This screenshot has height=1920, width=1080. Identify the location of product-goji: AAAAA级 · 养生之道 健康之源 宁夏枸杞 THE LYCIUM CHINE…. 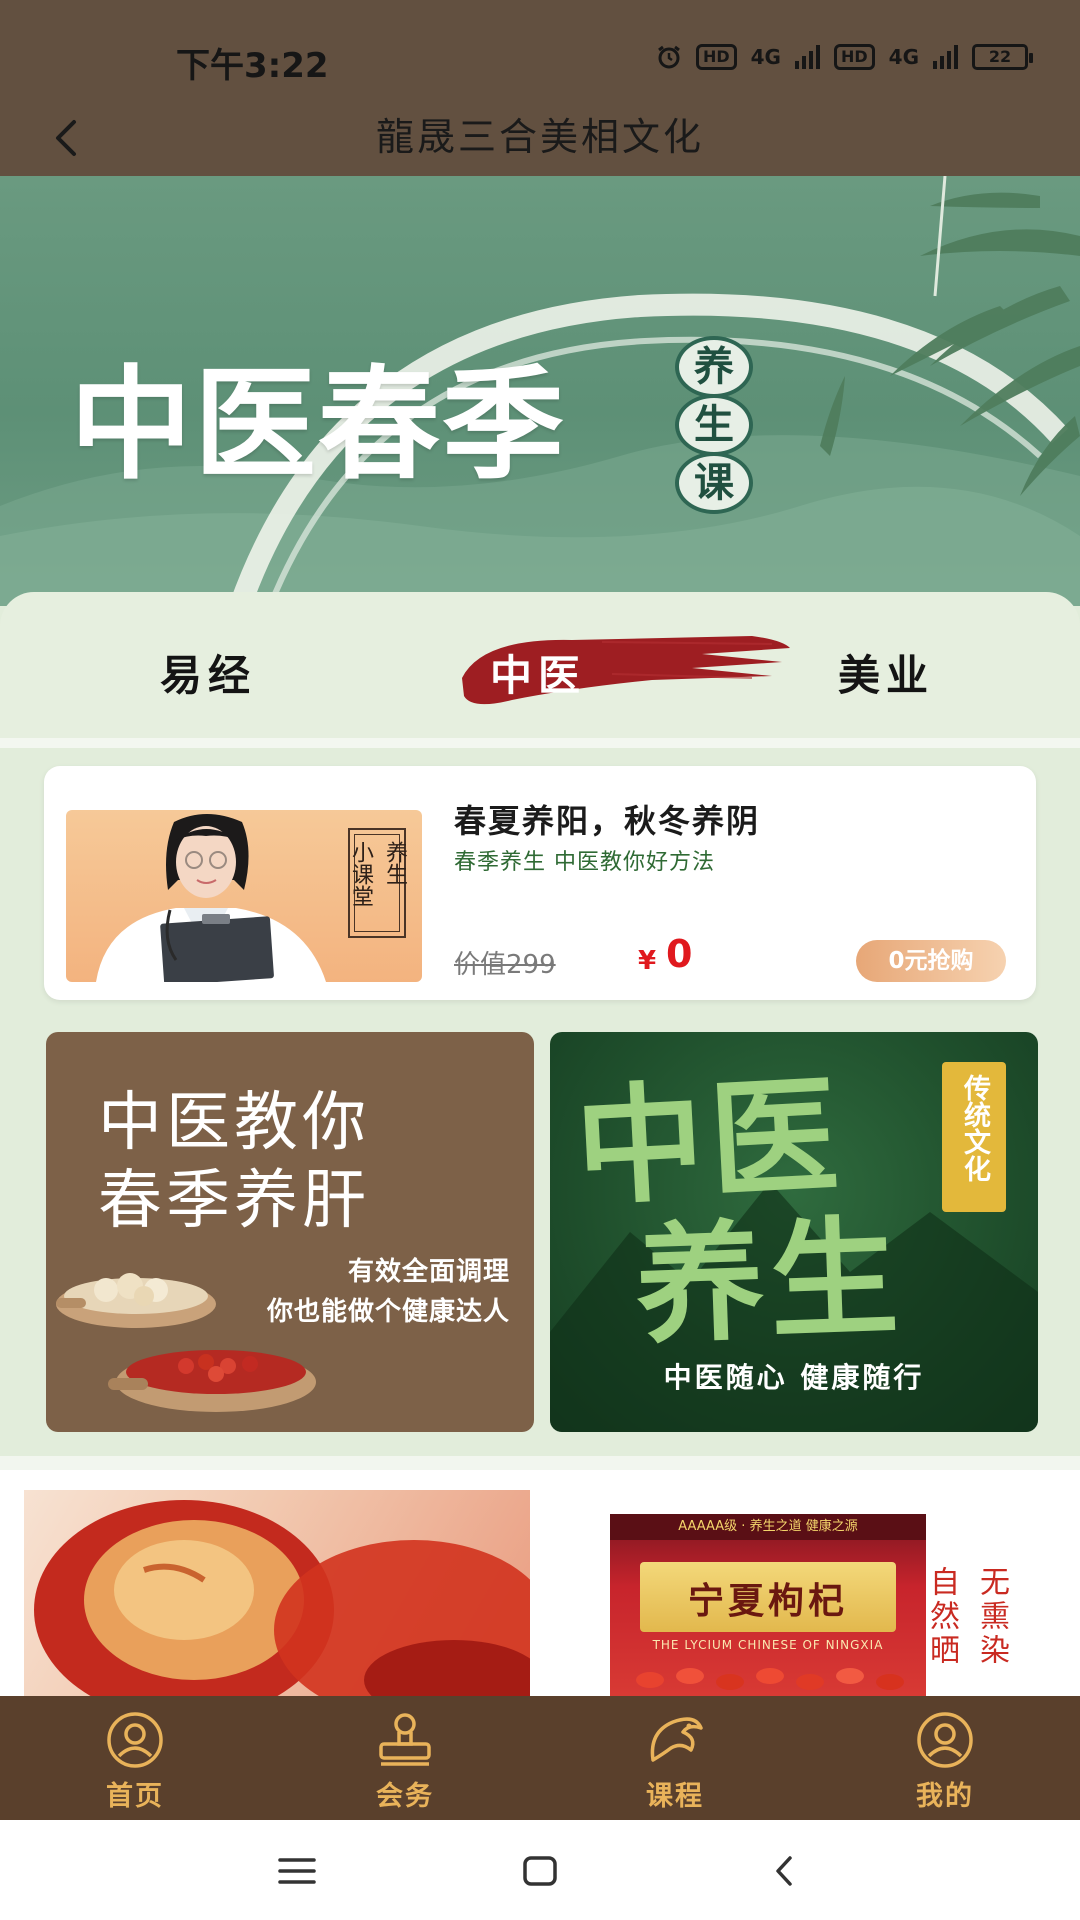
(768, 1605).